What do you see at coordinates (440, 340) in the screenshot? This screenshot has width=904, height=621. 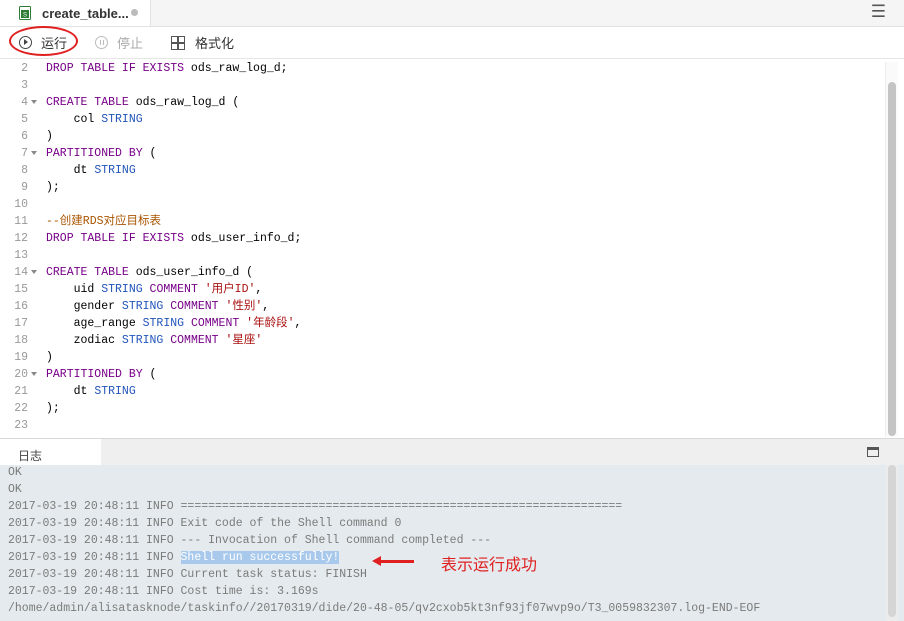 I see `code-line: 18 zodiac STRING COMMENT '星座'` at bounding box center [440, 340].